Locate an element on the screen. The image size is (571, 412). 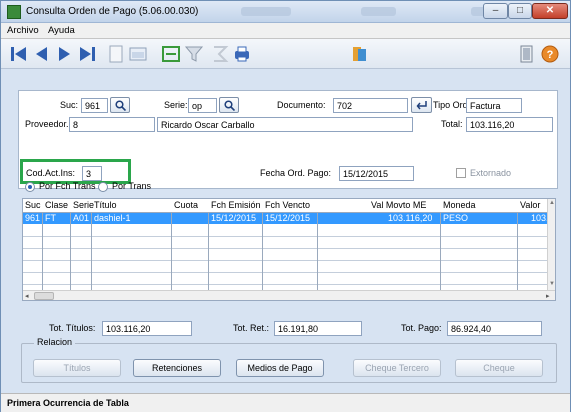
menu-ayuda: Ayuda is located at coordinates (61, 30).